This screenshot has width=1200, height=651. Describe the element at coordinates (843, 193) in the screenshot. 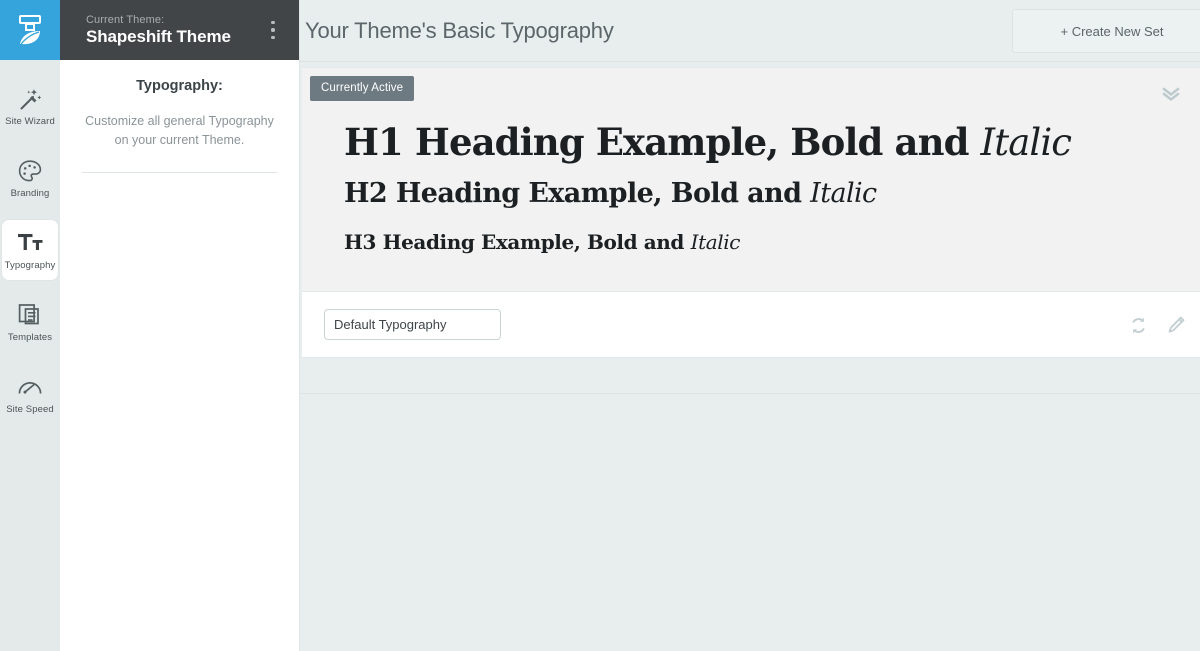

I see `preview-h2-italic: Italic` at that location.